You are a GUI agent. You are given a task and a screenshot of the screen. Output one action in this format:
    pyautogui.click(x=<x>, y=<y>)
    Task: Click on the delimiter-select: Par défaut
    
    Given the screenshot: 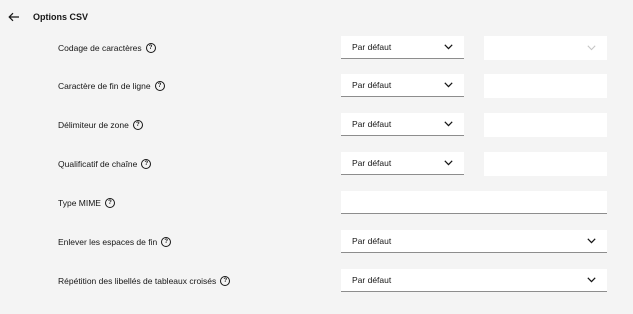 What is the action you would take?
    pyautogui.click(x=402, y=124)
    